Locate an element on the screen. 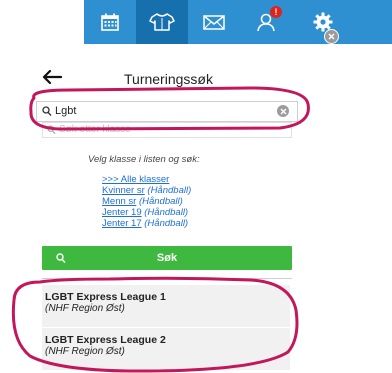 The image size is (392, 373). search-button: Søk is located at coordinates (167, 258).